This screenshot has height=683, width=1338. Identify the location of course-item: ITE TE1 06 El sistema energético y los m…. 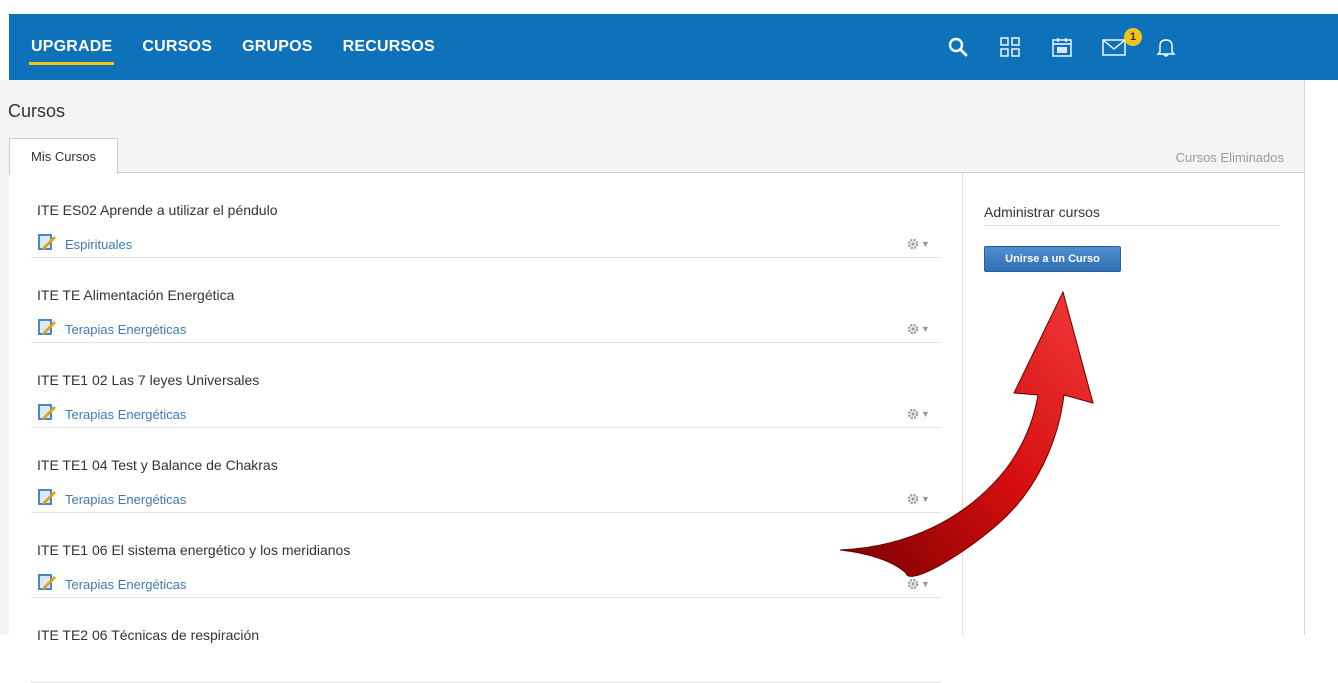
(486, 555).